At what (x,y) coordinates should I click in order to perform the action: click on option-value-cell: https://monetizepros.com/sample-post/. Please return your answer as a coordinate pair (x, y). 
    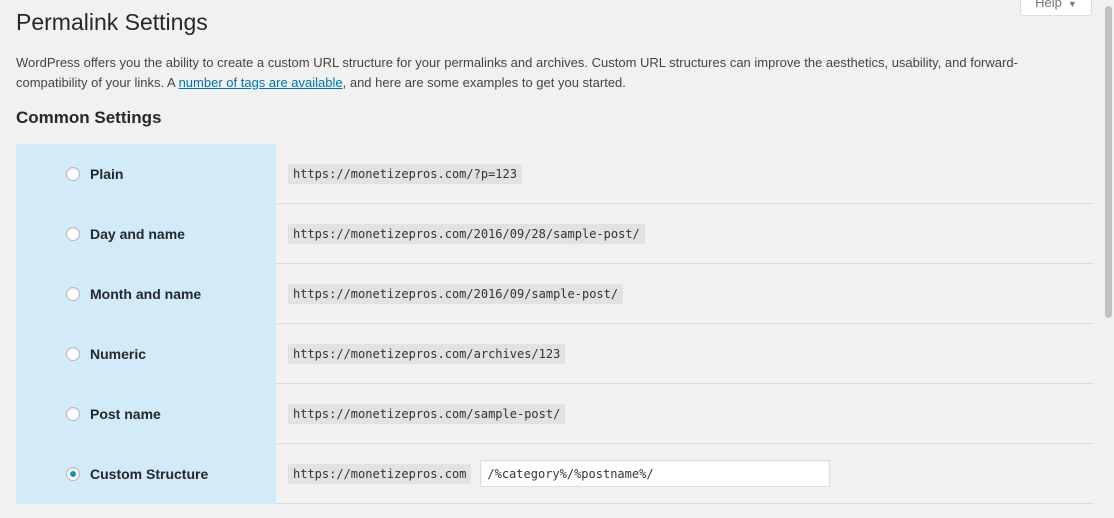
    Looking at the image, I should click on (685, 413).